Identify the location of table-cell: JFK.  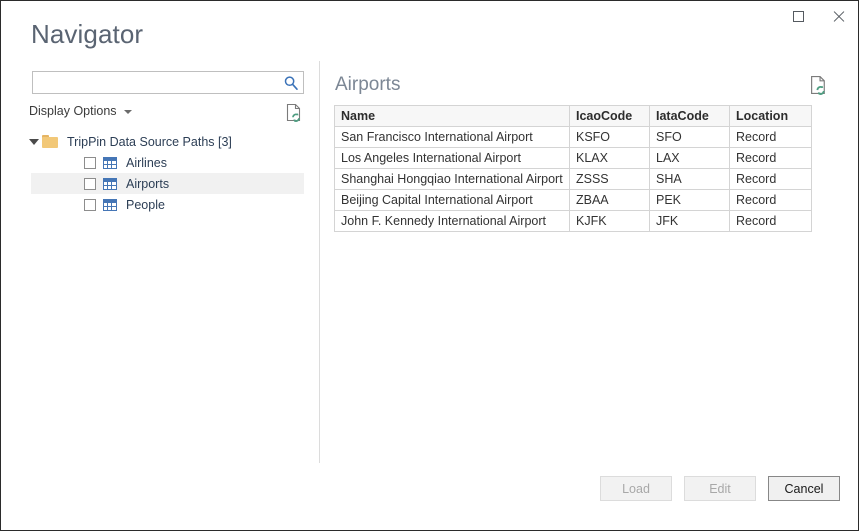
(689, 221).